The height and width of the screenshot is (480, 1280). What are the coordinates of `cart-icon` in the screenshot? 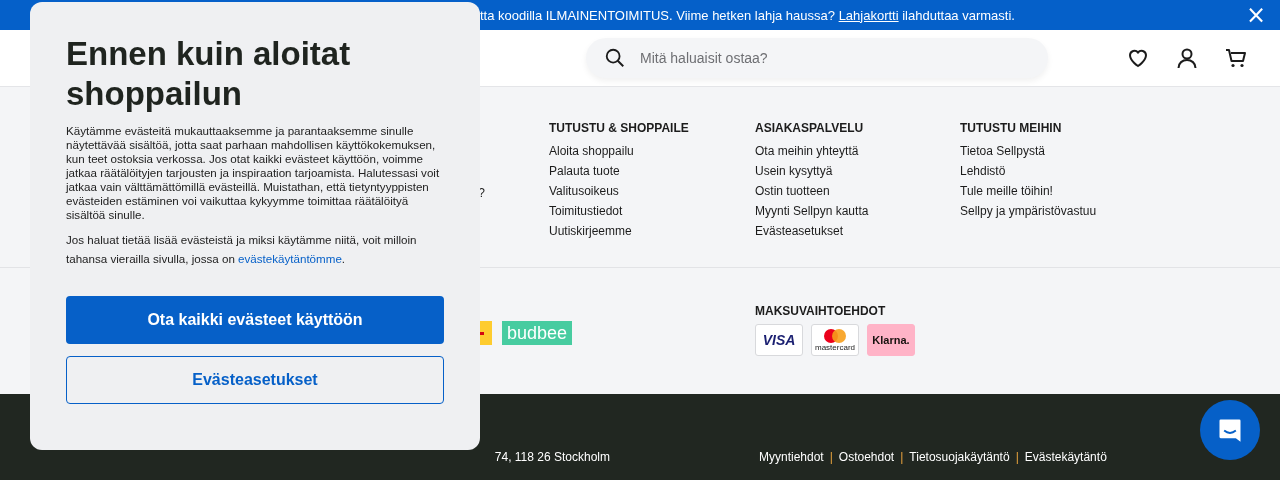 It's located at (1236, 58).